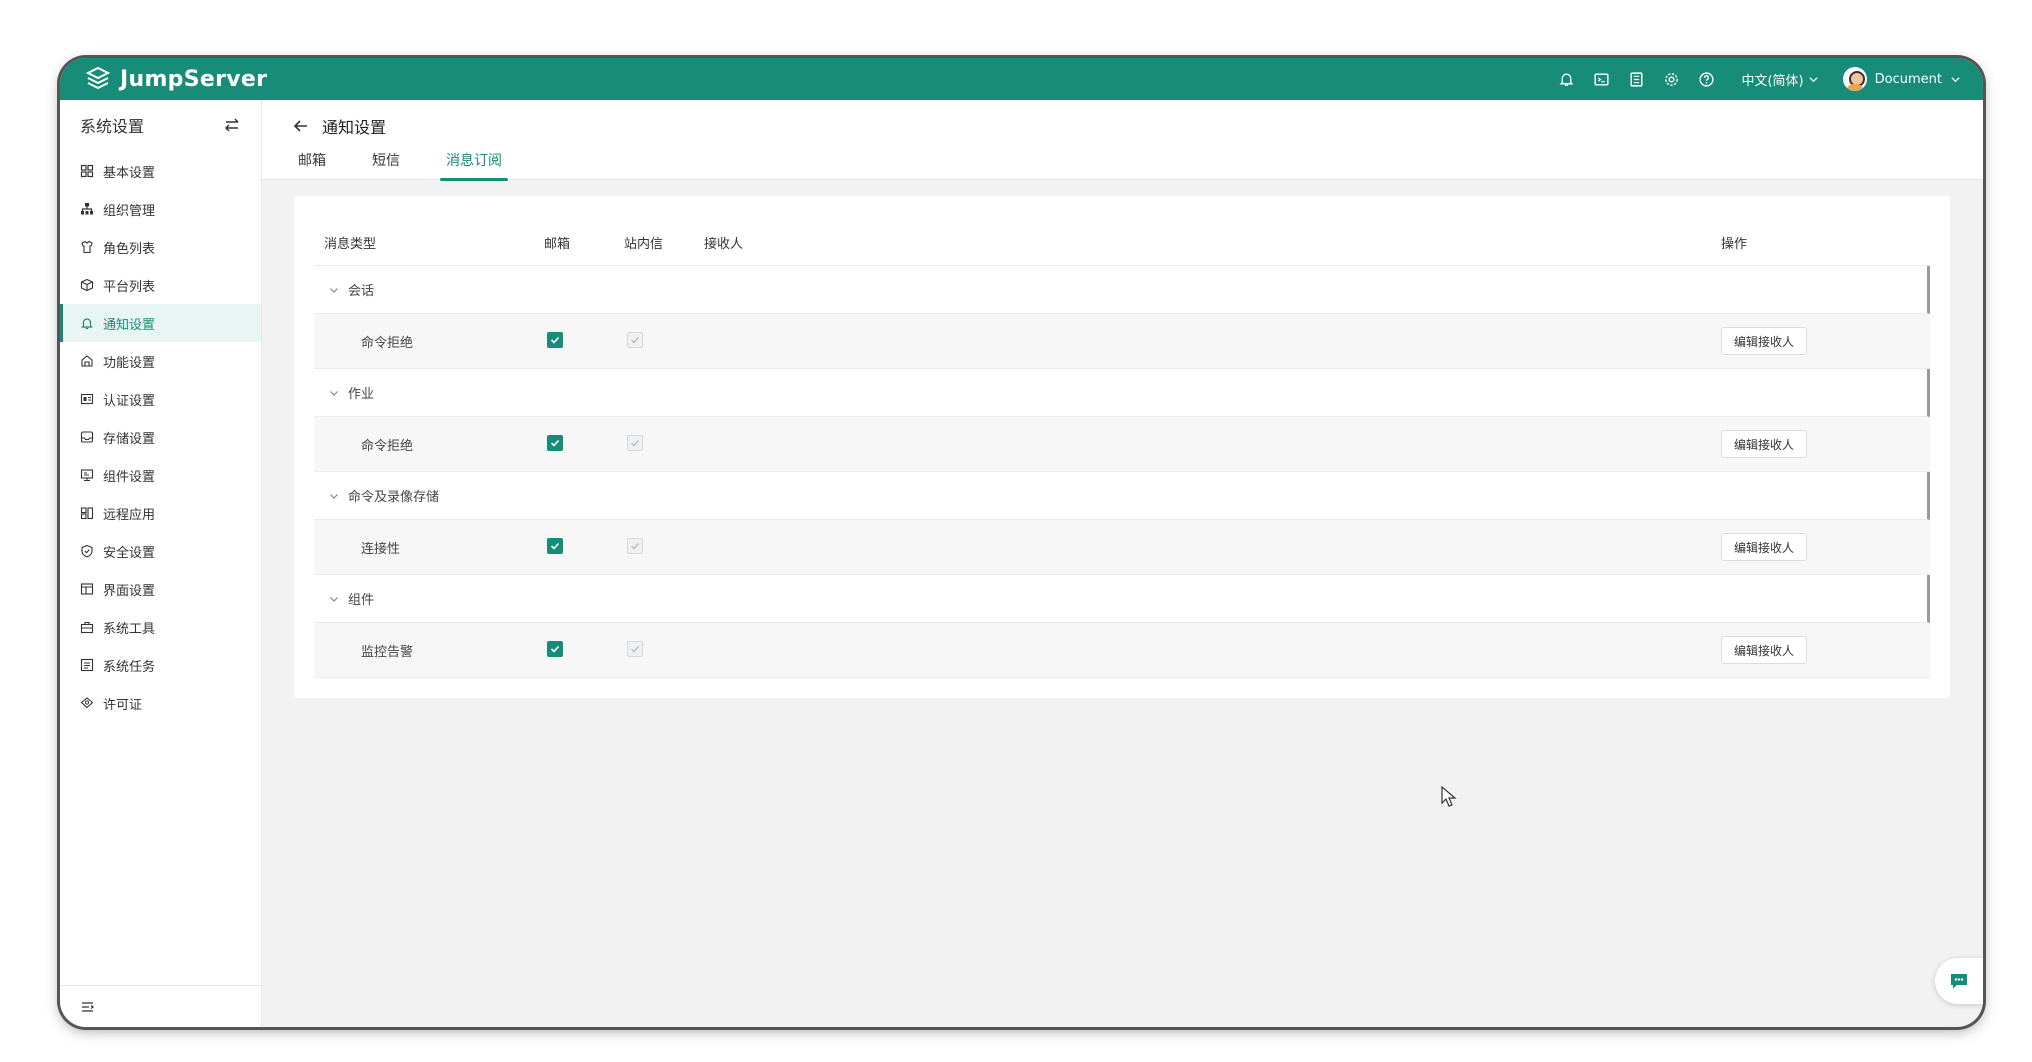 The image size is (2032, 1062). Describe the element at coordinates (87, 399) in the screenshot. I see `id-card-icon` at that location.